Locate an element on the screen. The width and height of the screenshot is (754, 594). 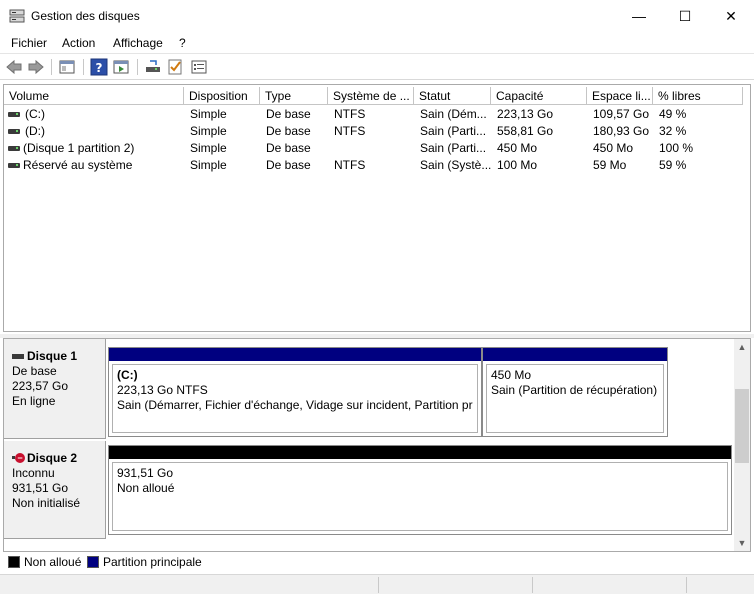
disk-1-name-row: Disque 1 is located at coordinates (58, 356).